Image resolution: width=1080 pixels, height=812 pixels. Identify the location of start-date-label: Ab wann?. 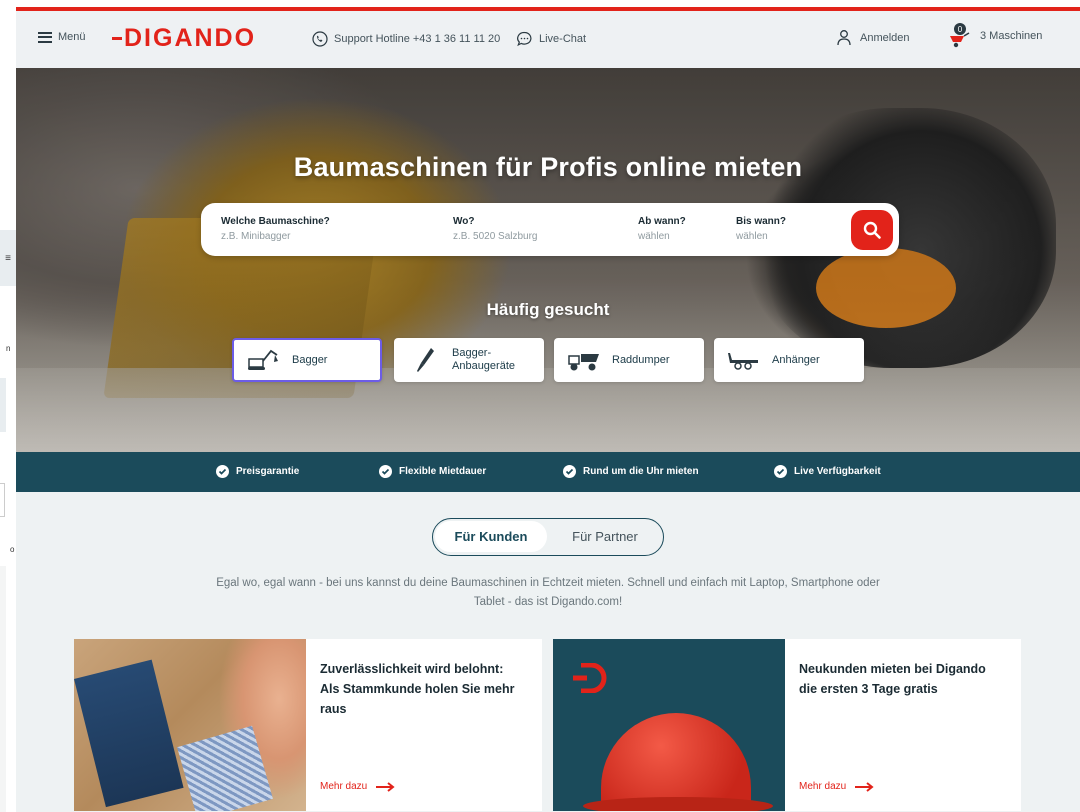
(662, 221).